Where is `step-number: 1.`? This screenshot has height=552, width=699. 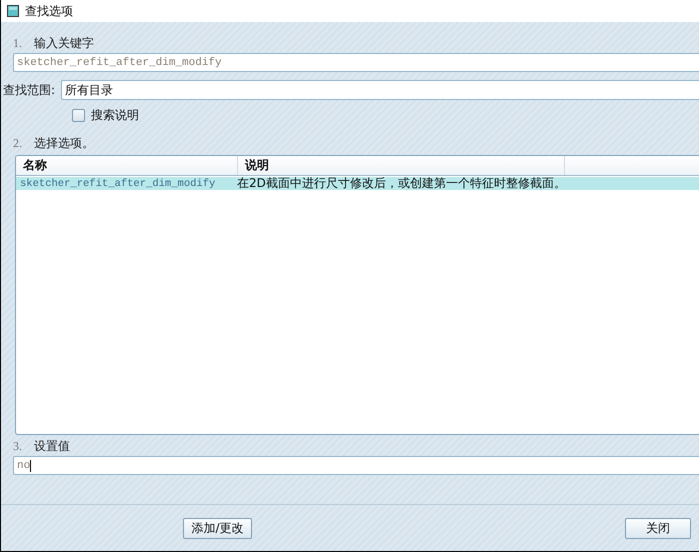 step-number: 1. is located at coordinates (18, 43).